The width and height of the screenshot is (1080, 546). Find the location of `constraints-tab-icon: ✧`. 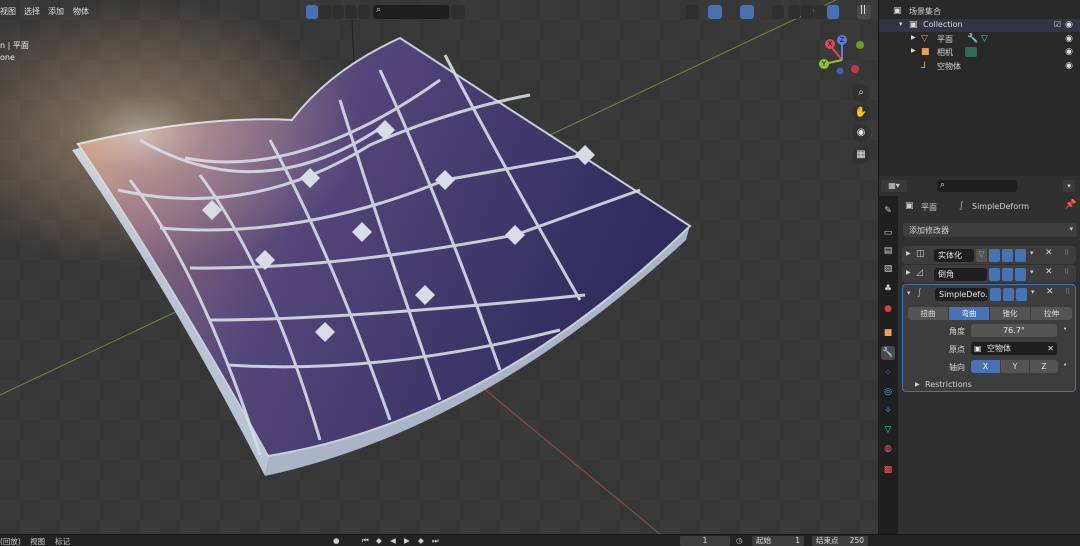

constraints-tab-icon: ✧ is located at coordinates (888, 411).